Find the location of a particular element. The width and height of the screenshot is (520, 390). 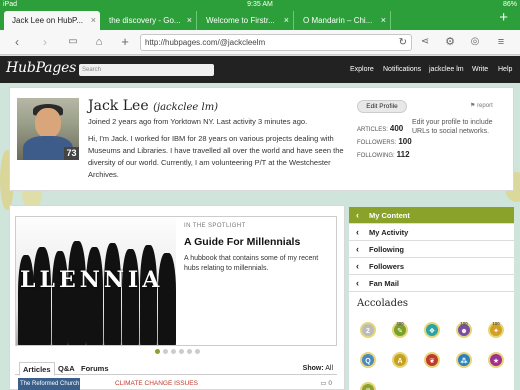

nav-notifications: Notifications is located at coordinates (402, 69).